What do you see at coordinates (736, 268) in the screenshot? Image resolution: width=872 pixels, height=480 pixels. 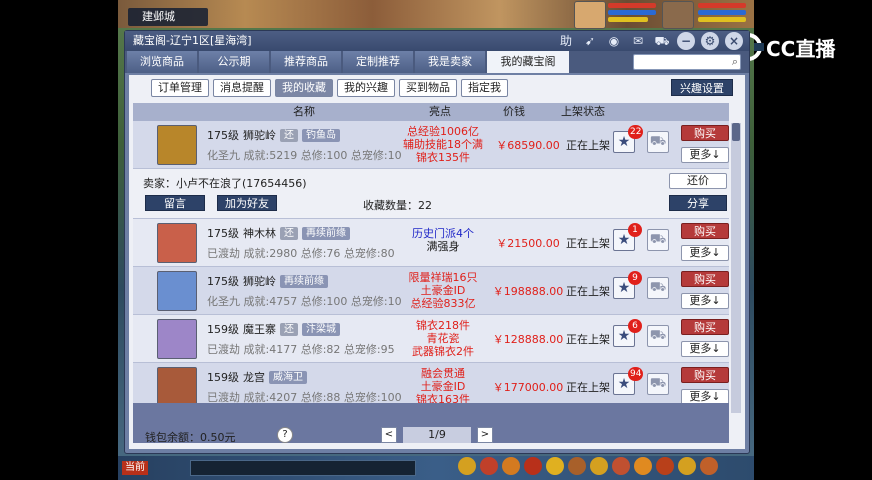 I see `table-scrollbar` at bounding box center [736, 268].